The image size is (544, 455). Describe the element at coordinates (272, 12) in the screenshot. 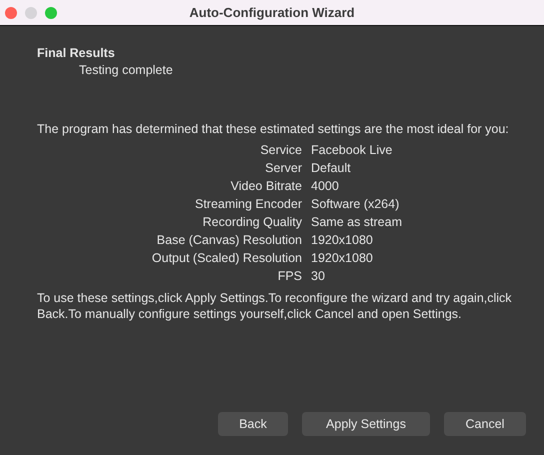

I see `window-title: Auto-Configuration Wizard` at that location.